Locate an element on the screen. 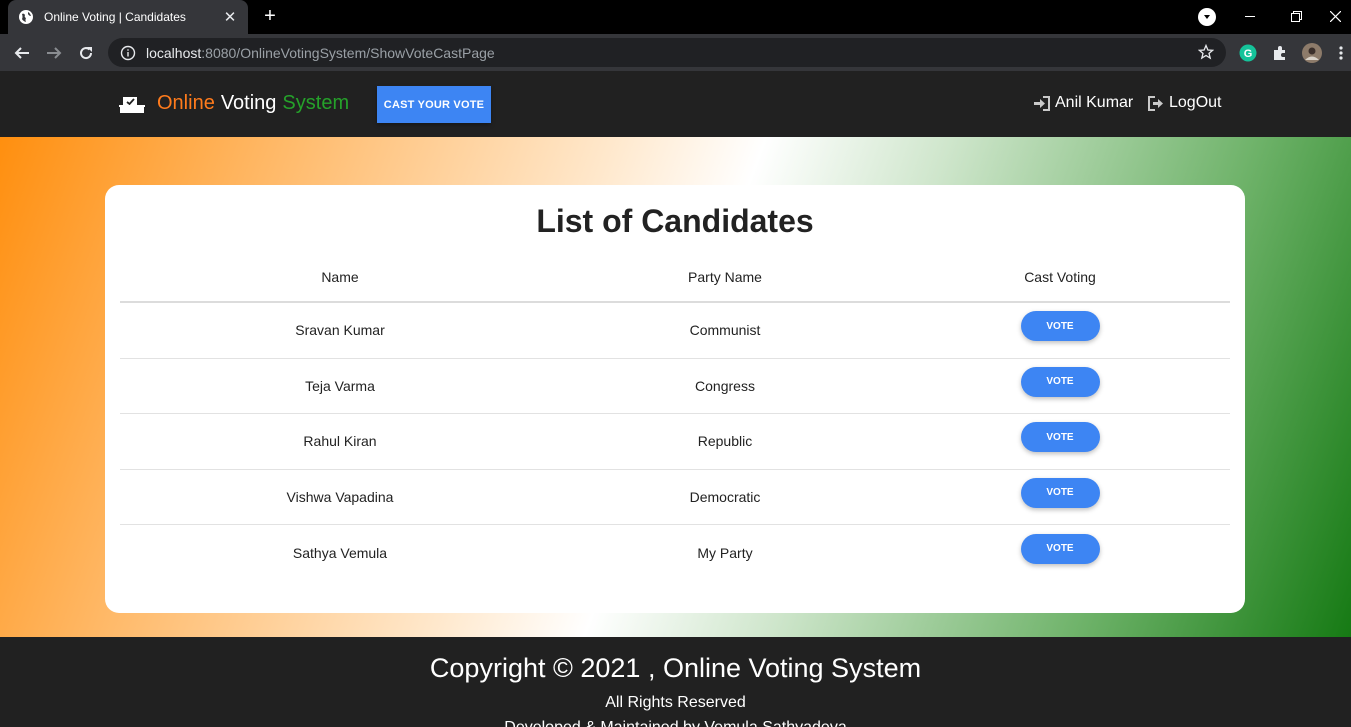 This screenshot has height=727, width=1351. party-name: Communist is located at coordinates (725, 330).